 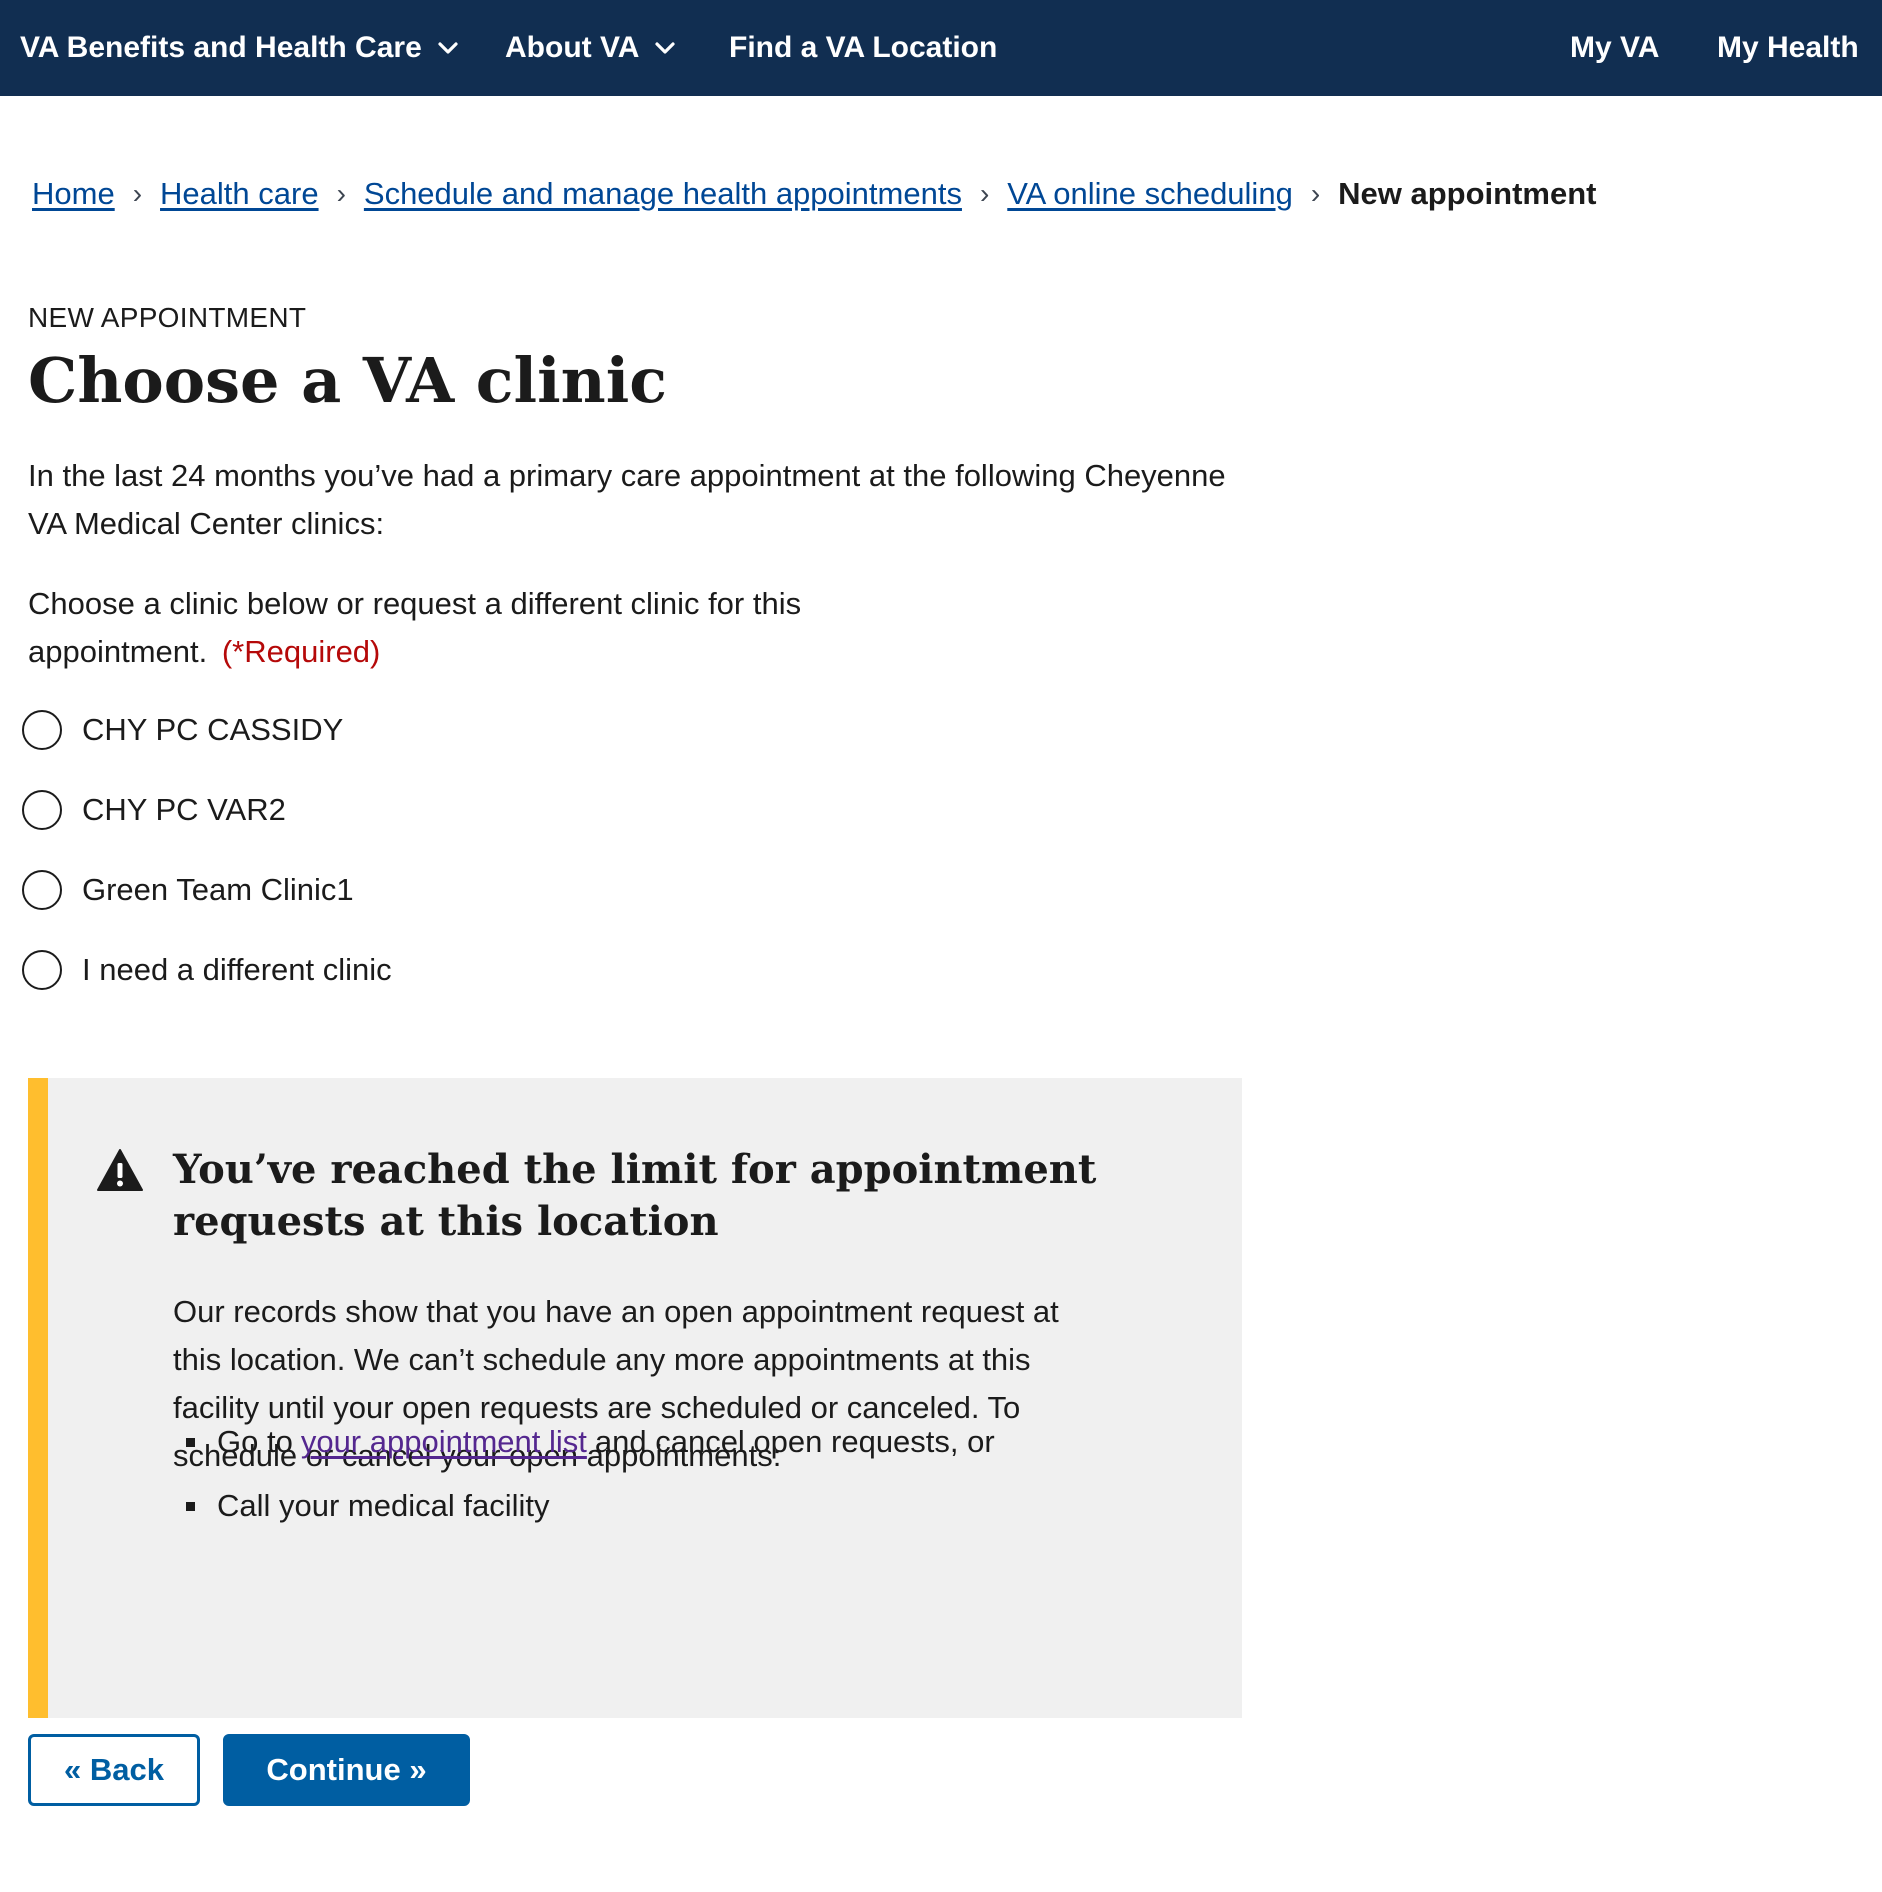 I want to click on required-label: (*Required), so click(x=301, y=651).